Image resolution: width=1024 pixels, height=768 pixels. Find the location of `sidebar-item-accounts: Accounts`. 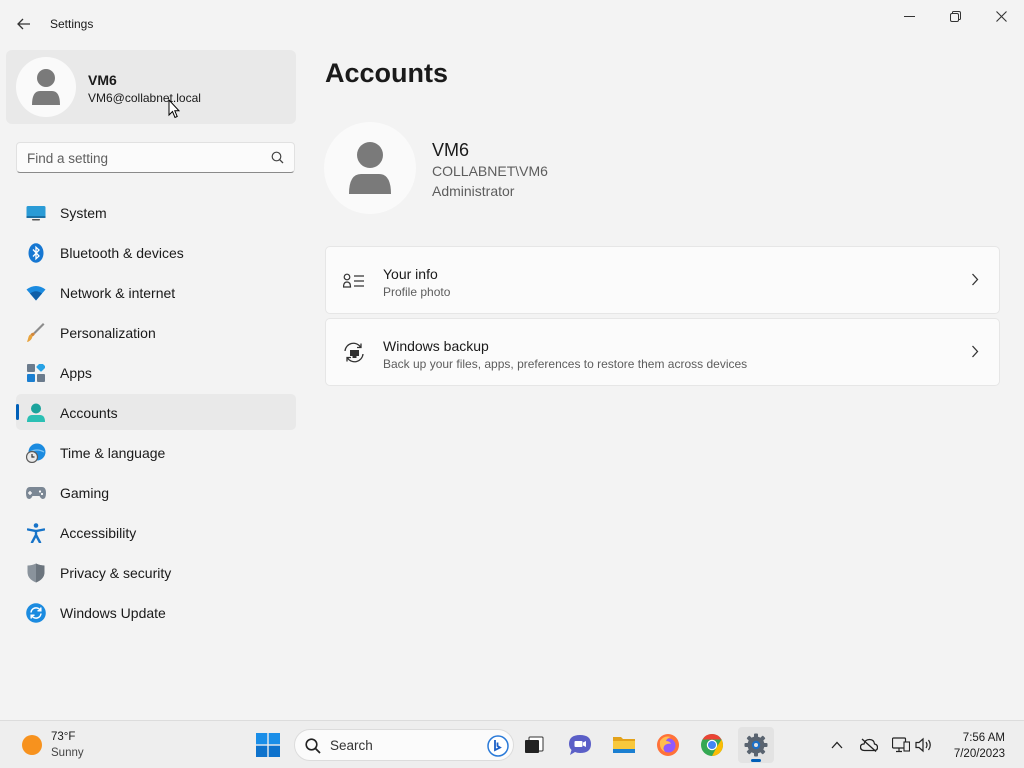

sidebar-item-accounts: Accounts is located at coordinates (156, 412).